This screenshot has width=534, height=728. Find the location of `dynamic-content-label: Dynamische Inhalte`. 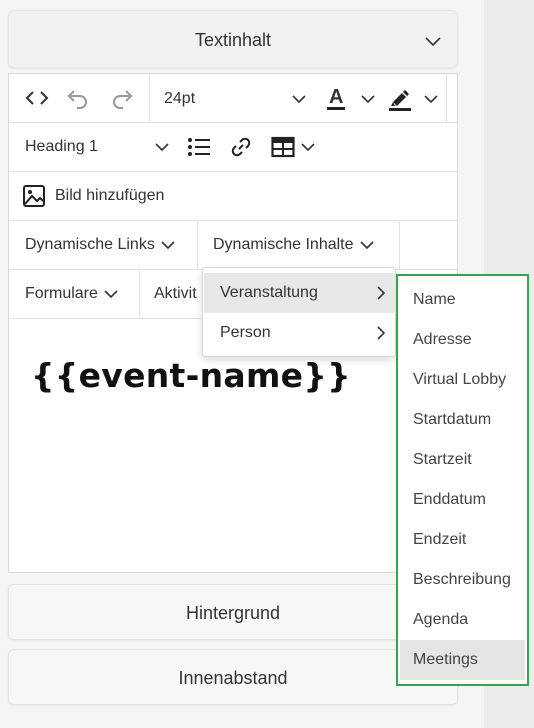

dynamic-content-label: Dynamische Inhalte is located at coordinates (283, 244).